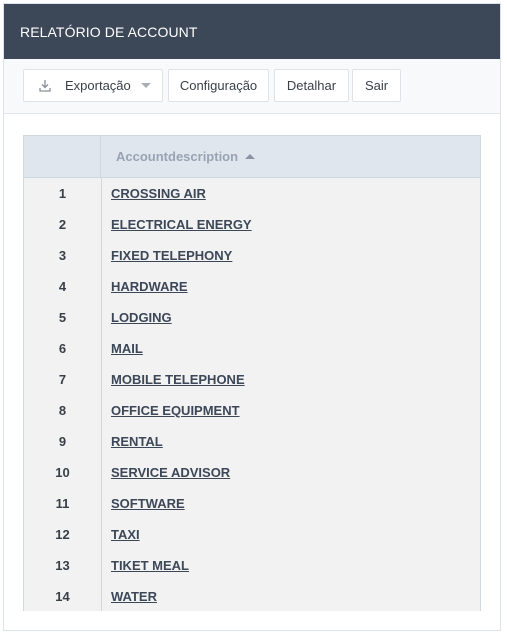  What do you see at coordinates (149, 286) in the screenshot?
I see `account-description-link: HARDWARE` at bounding box center [149, 286].